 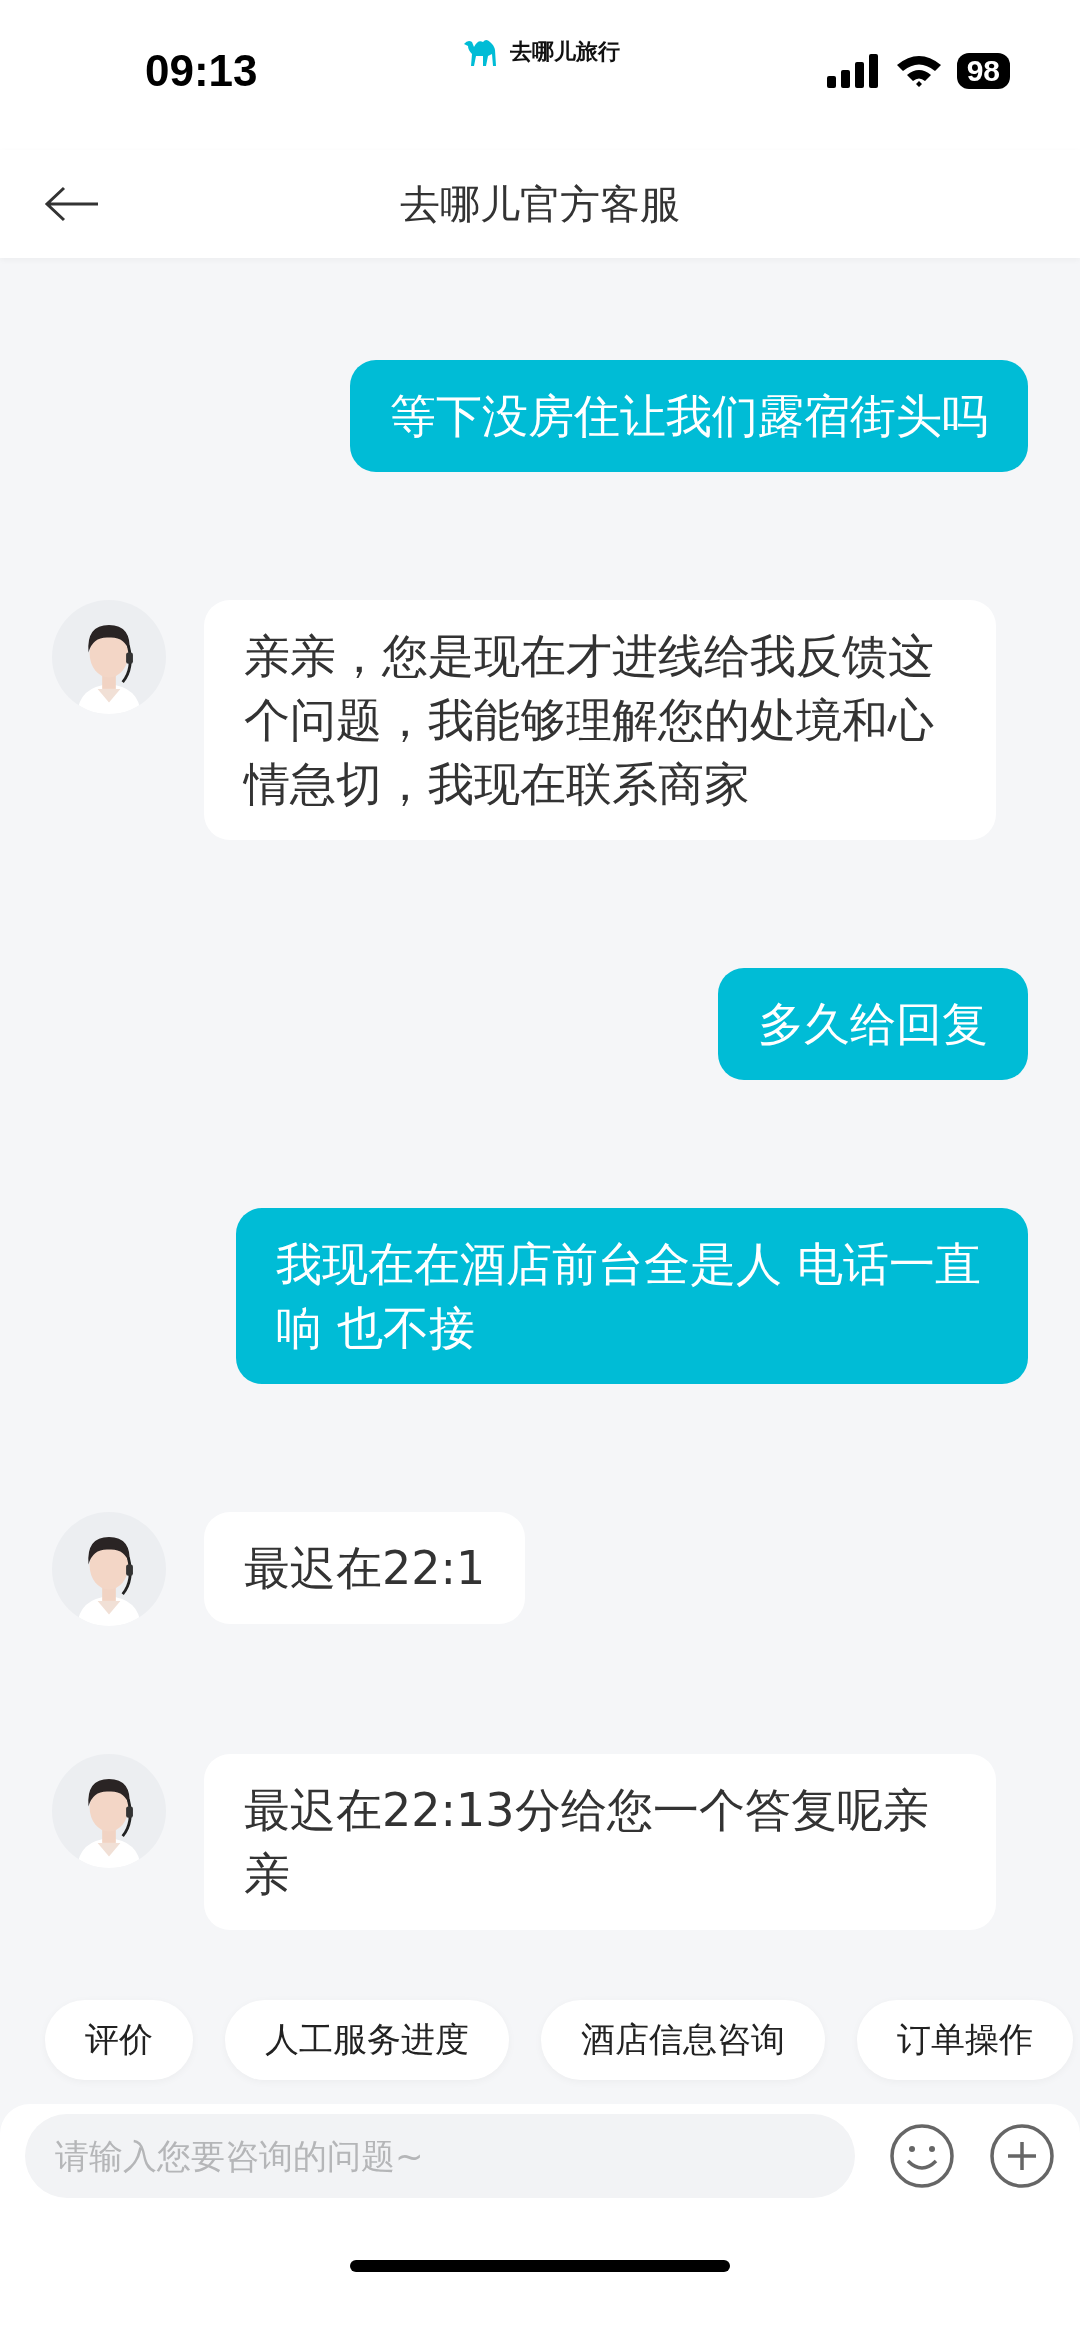 I want to click on add-icon, so click(x=1022, y=2156).